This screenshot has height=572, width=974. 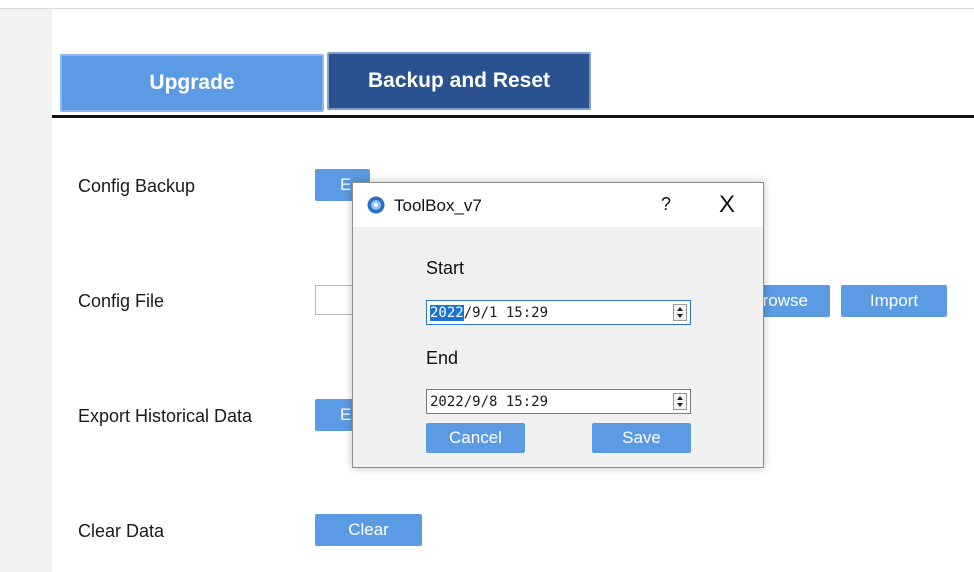 I want to click on config-file-label: Config File, so click(x=121, y=301).